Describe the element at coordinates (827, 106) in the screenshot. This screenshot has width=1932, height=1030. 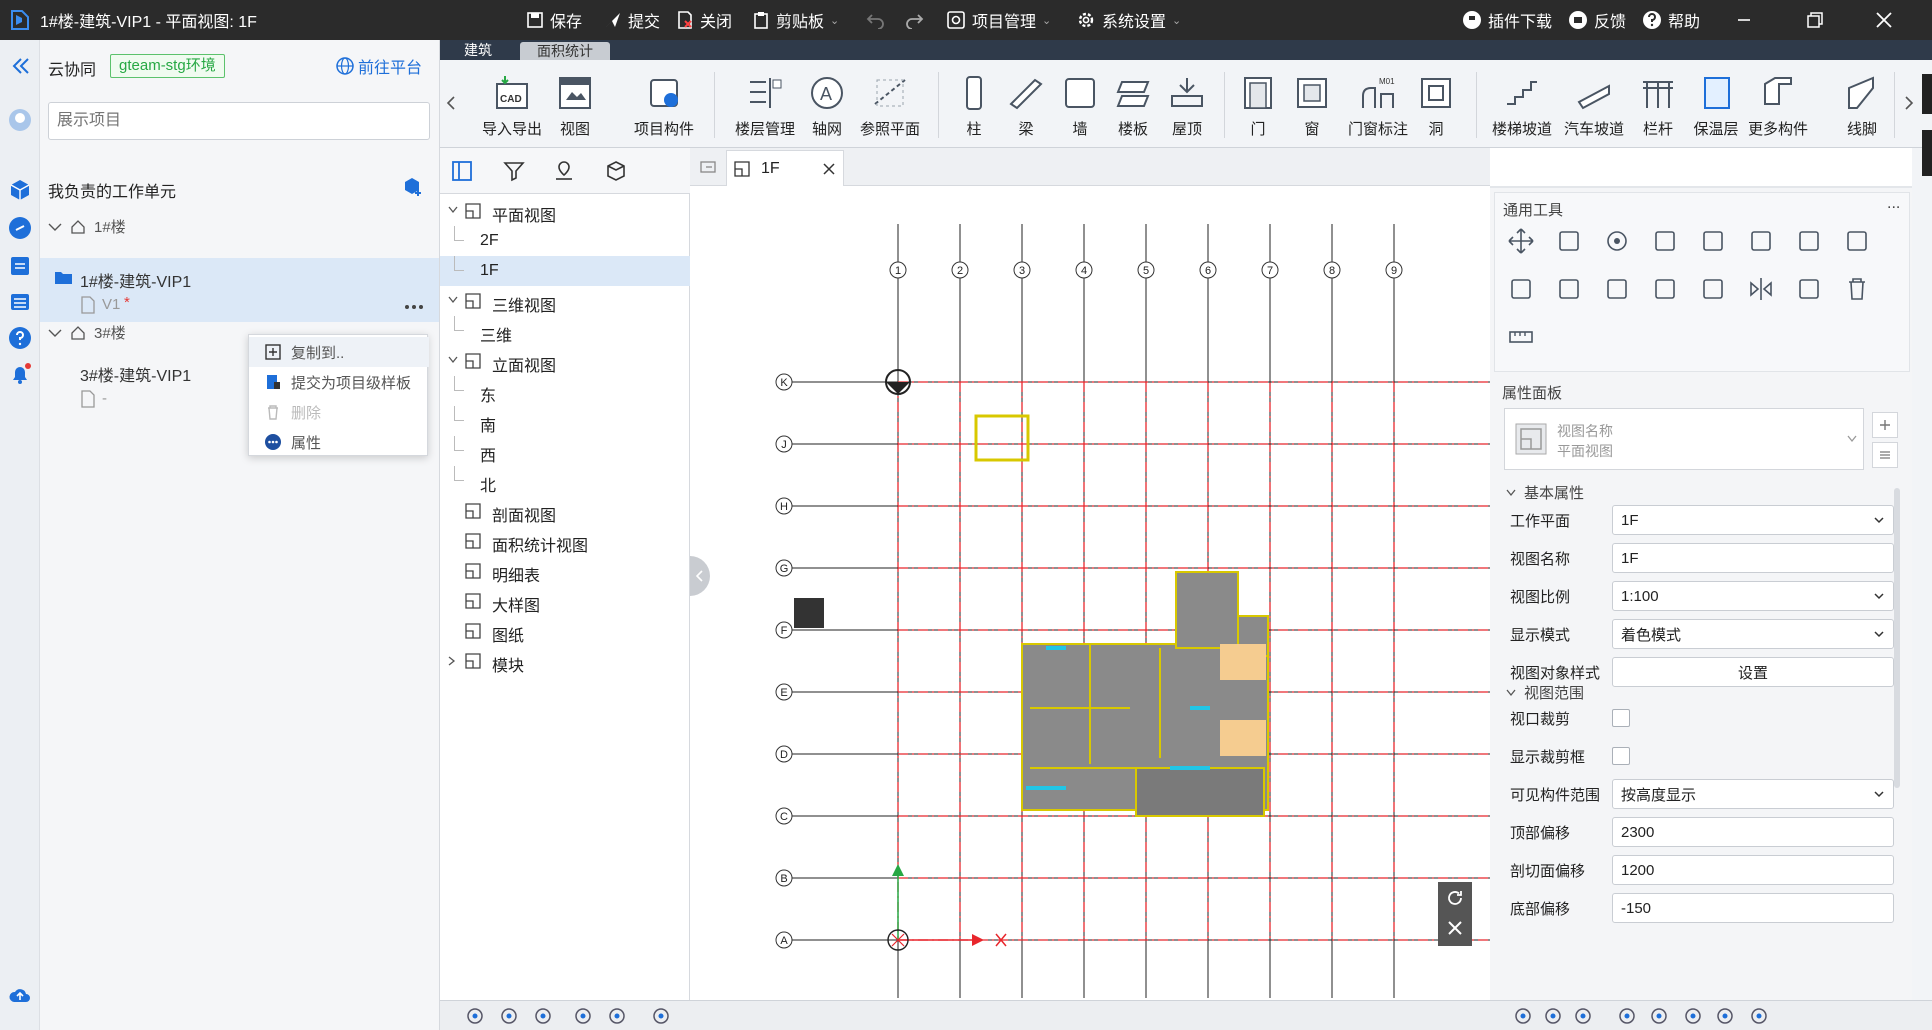
I see `ribbon-button-axis-grid: A 轴网` at that location.